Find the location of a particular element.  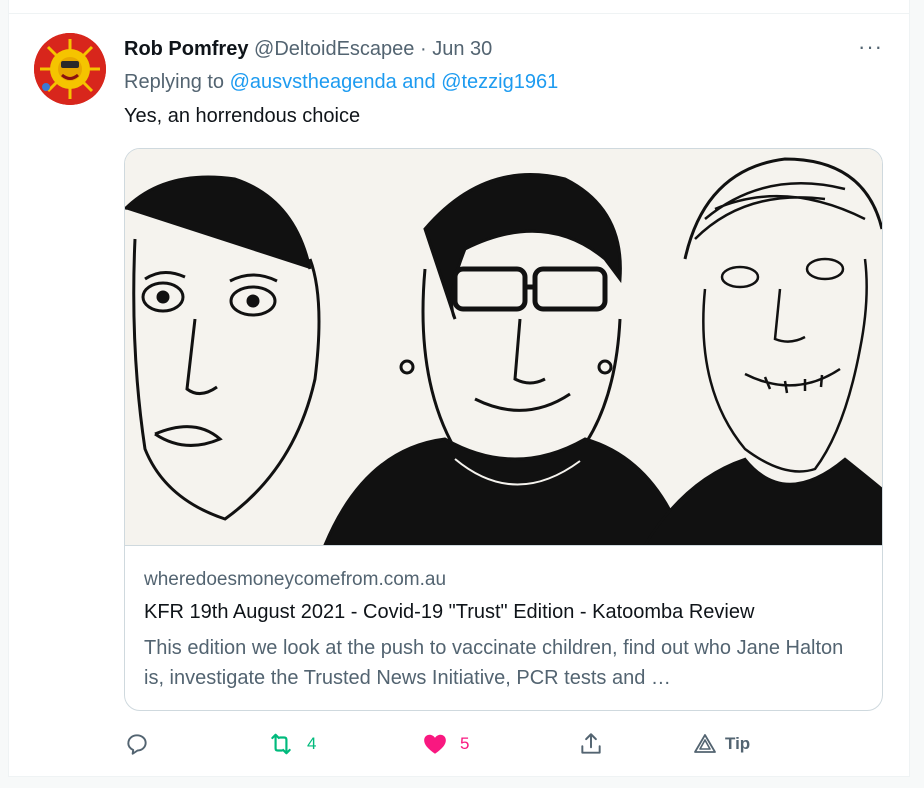

tip-button: Tip is located at coordinates (721, 744).